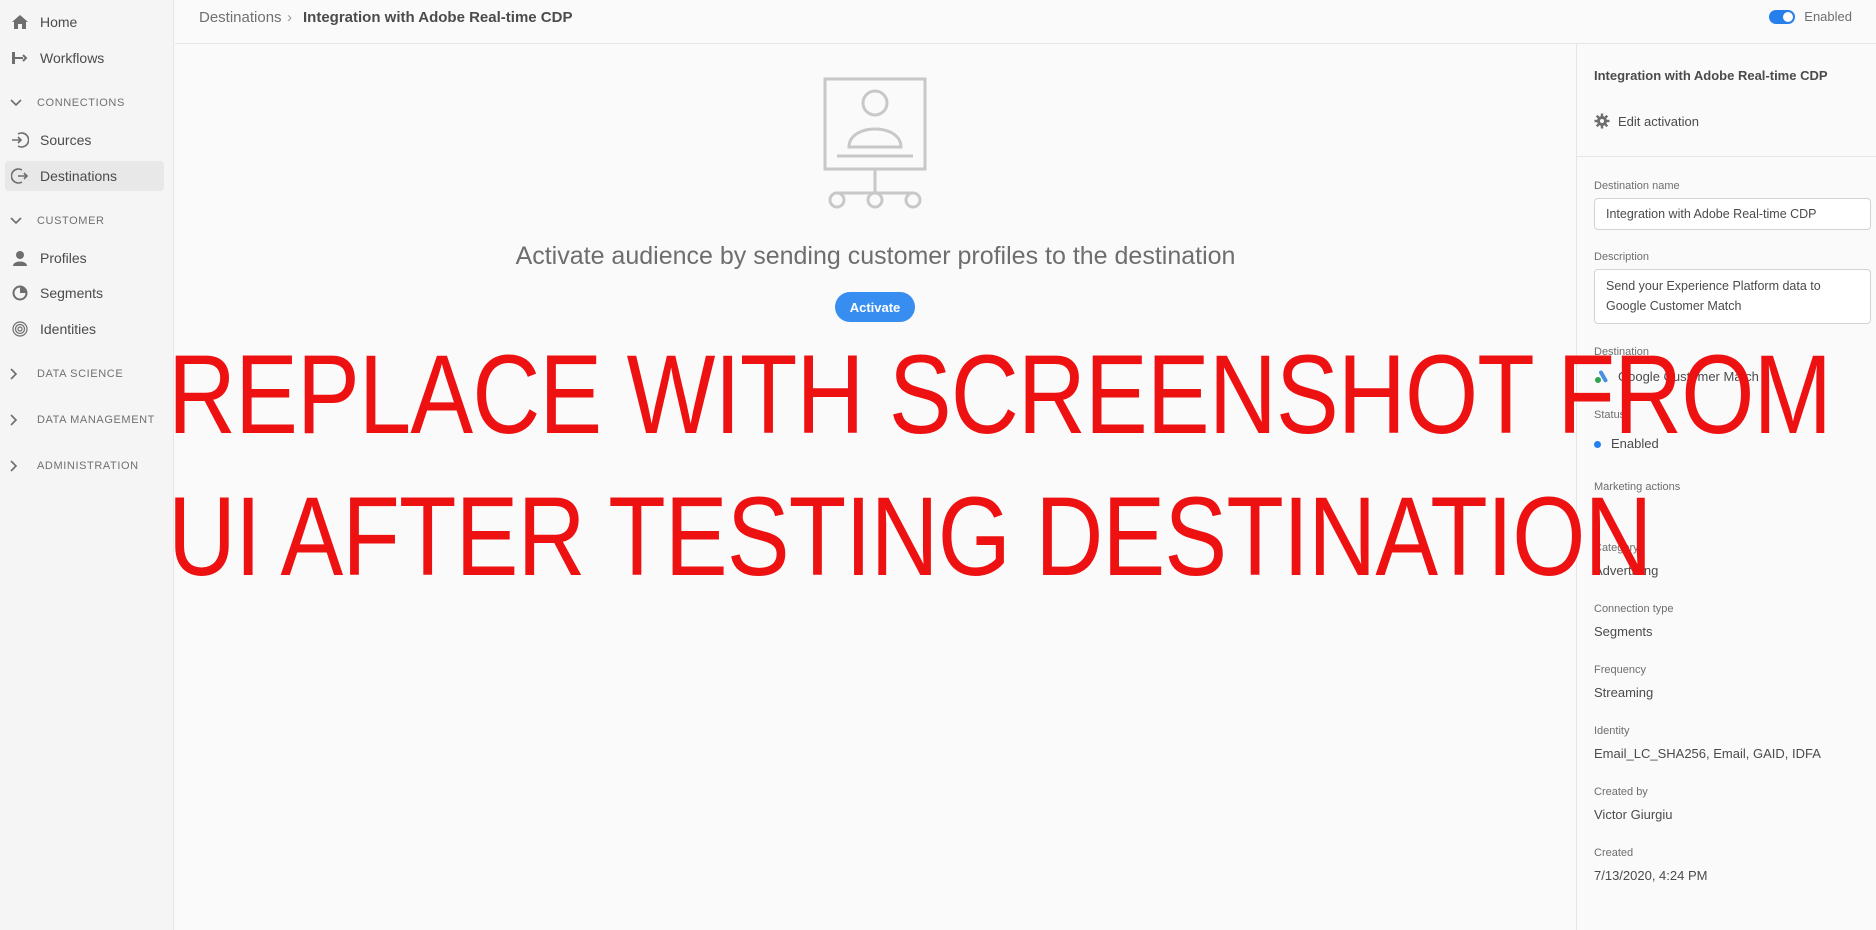 Image resolution: width=1876 pixels, height=930 pixels. What do you see at coordinates (80, 374) in the screenshot?
I see `section-label: DATA SCIENCE` at bounding box center [80, 374].